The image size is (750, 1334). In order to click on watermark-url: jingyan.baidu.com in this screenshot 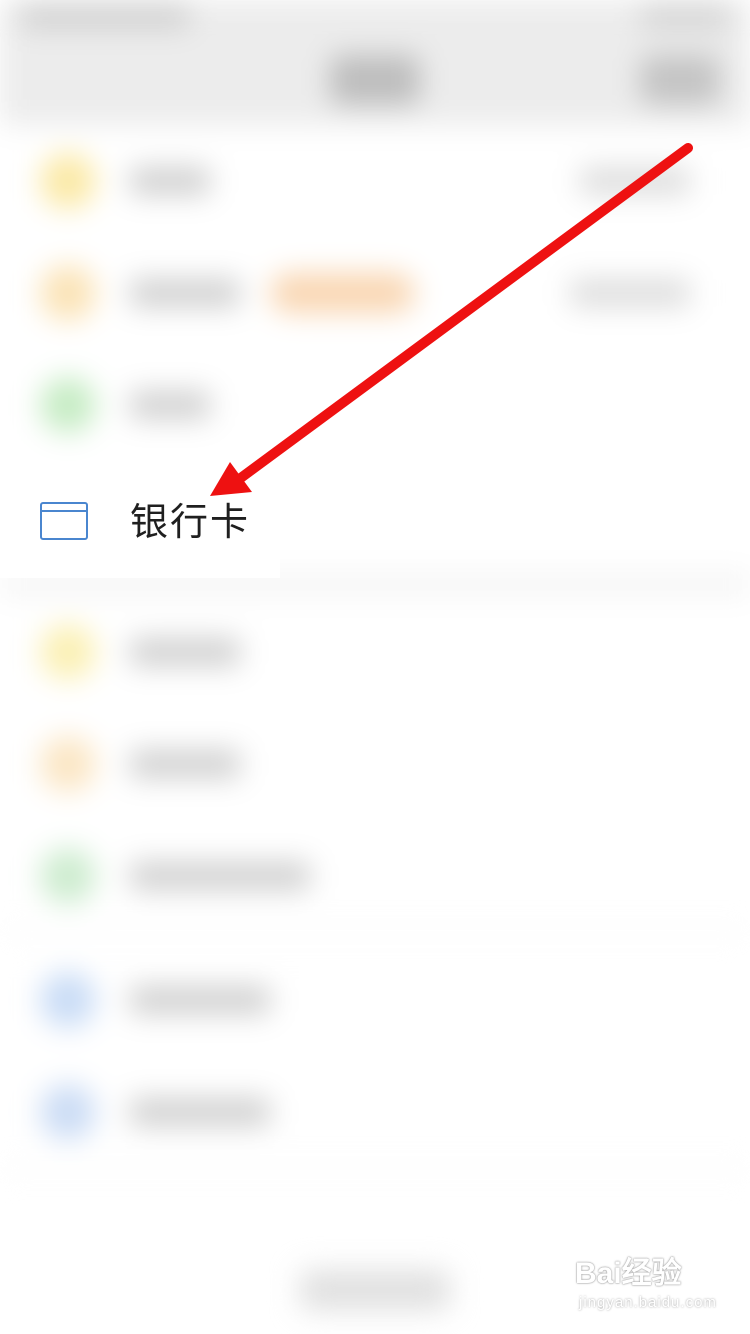, I will do `click(648, 1302)`.